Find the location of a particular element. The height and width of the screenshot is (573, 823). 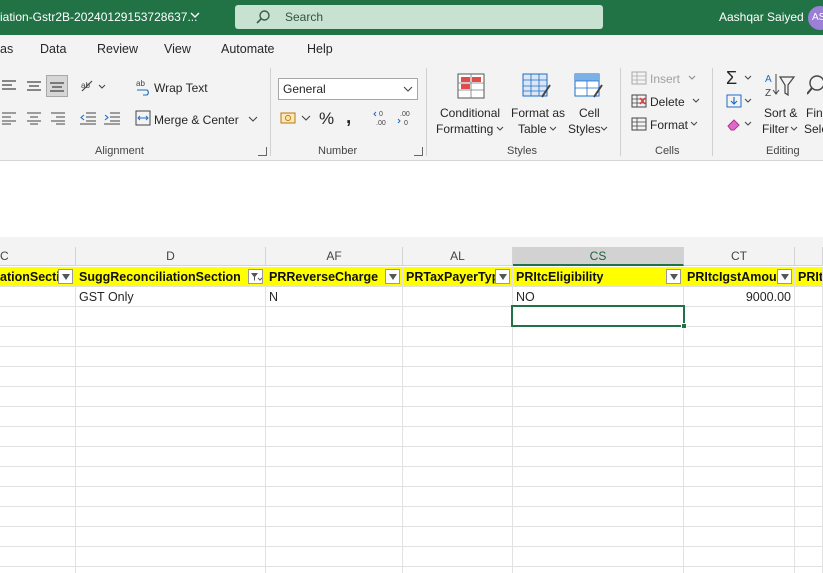

find-select-line1: Fin is located at coordinates (814, 113).